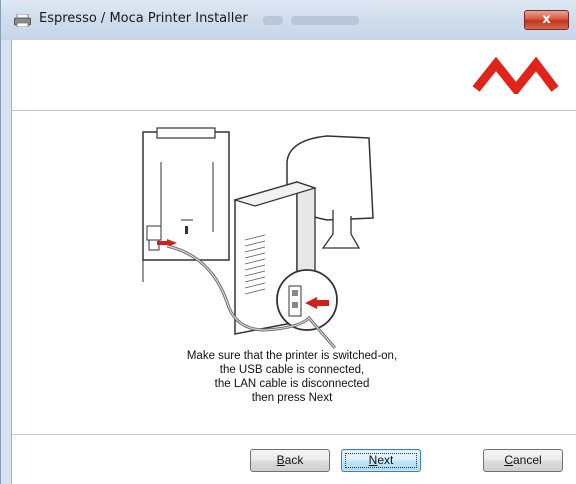 This screenshot has width=576, height=484. What do you see at coordinates (527, 460) in the screenshot?
I see `cancel-label: ancel` at bounding box center [527, 460].